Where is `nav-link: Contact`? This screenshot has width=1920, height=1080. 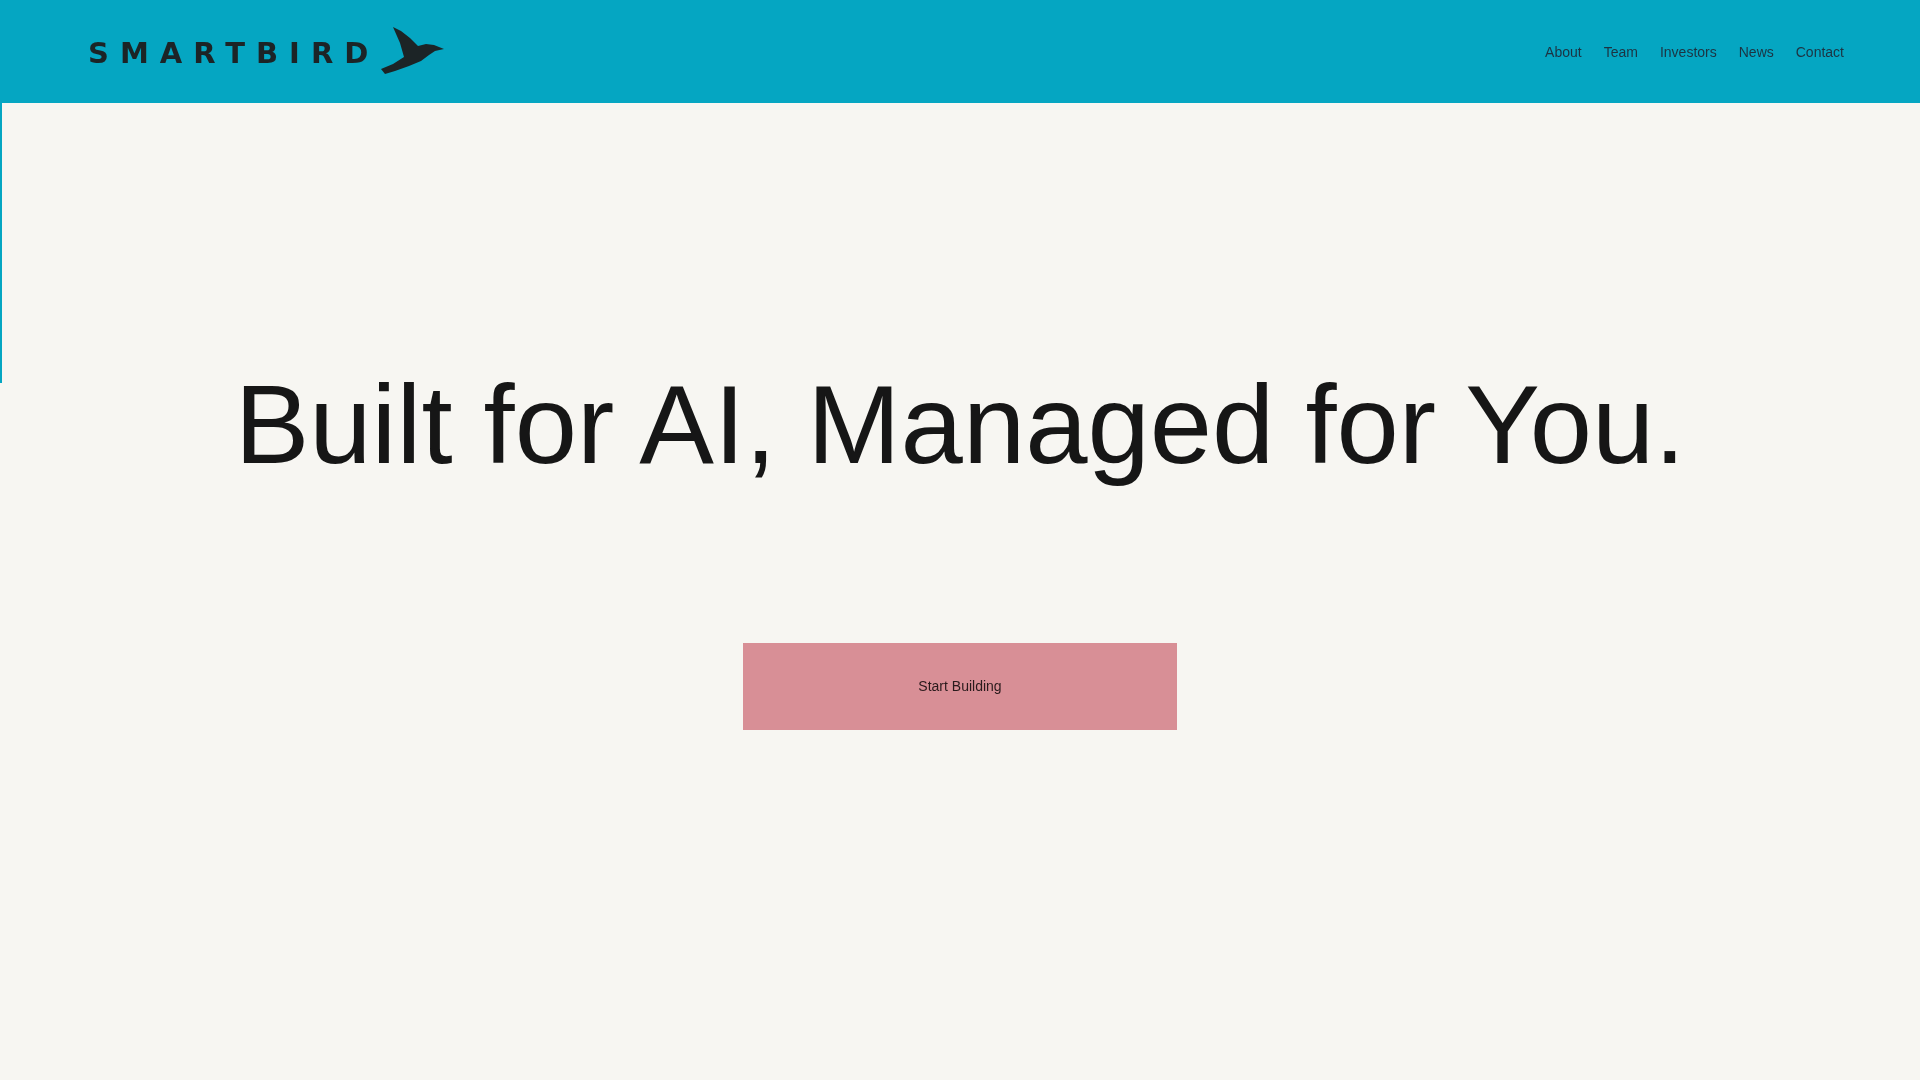 nav-link: Contact is located at coordinates (1819, 51).